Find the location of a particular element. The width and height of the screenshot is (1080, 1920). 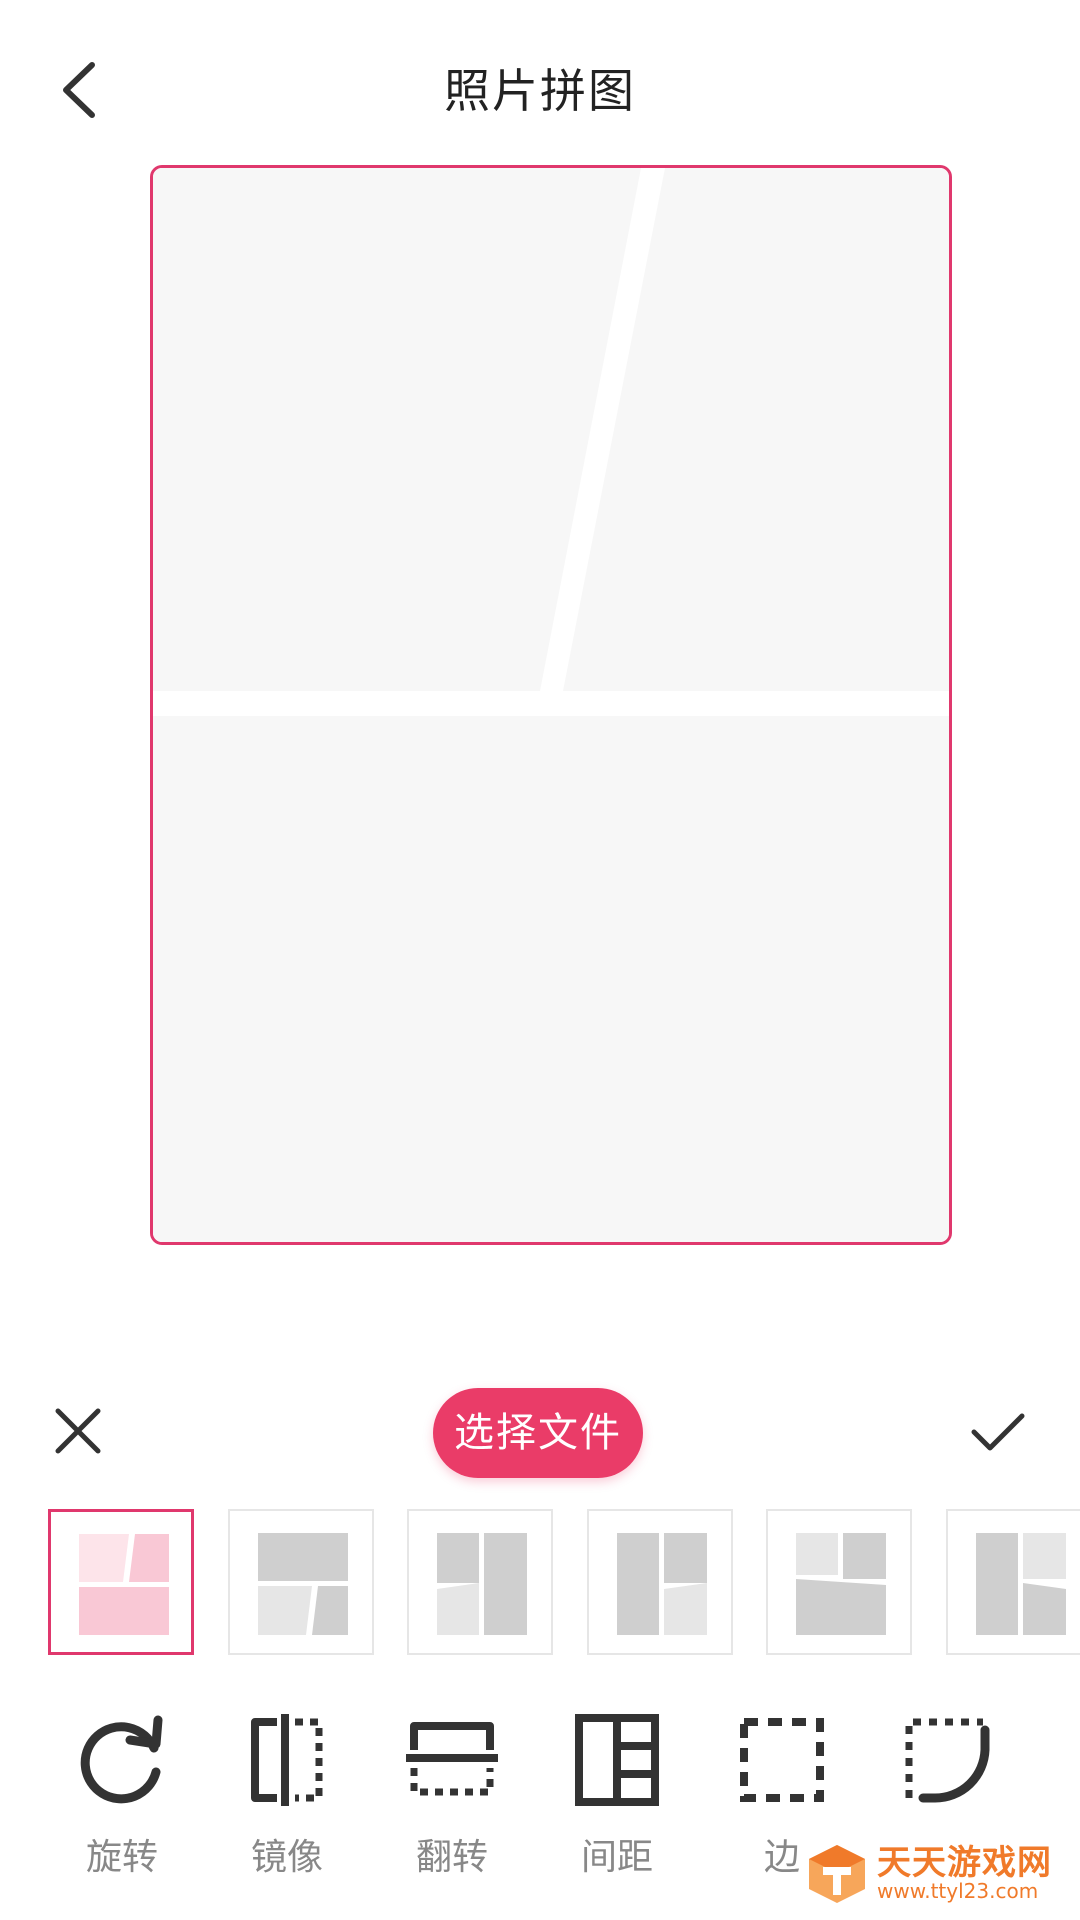

spacing-icon is located at coordinates (617, 1760).